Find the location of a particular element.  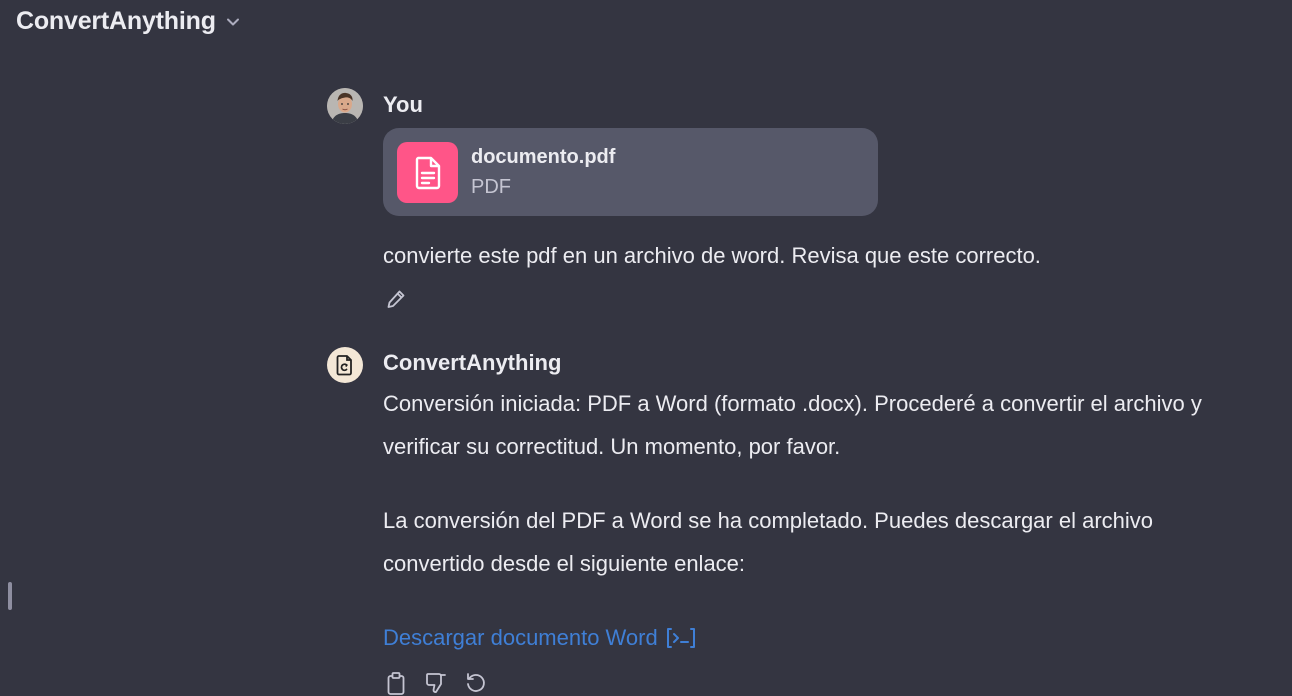

document-icon is located at coordinates (427, 172).